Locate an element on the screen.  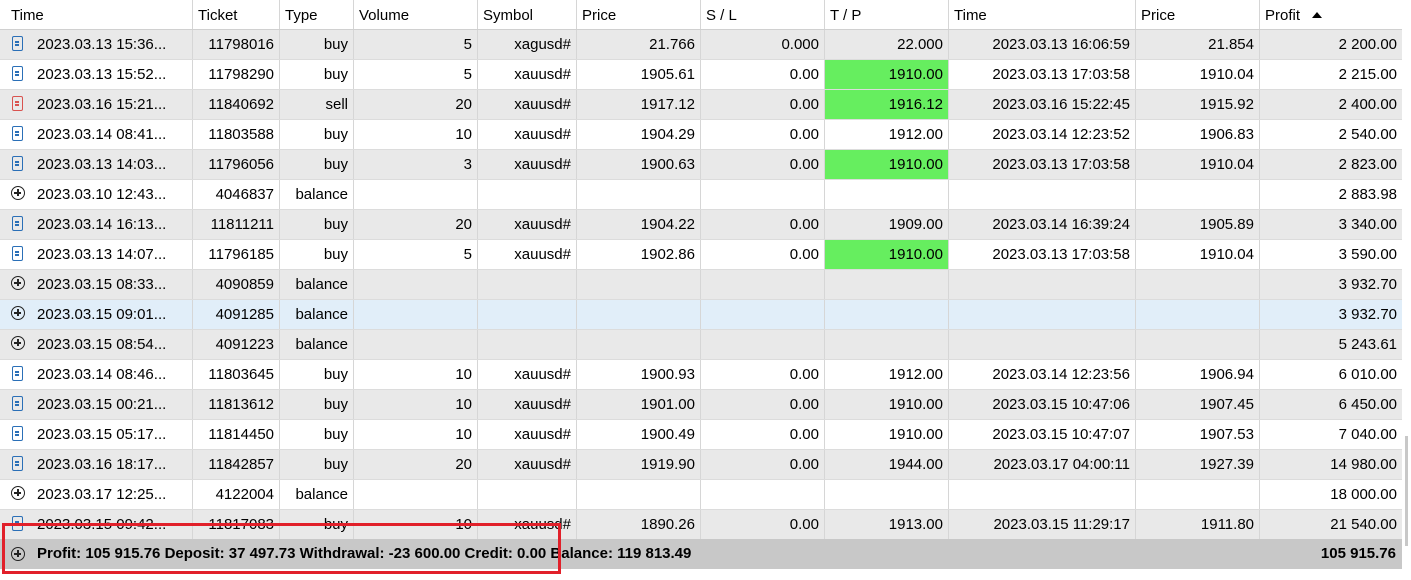
cell-ticket: 11796056 is located at coordinates (241, 164).